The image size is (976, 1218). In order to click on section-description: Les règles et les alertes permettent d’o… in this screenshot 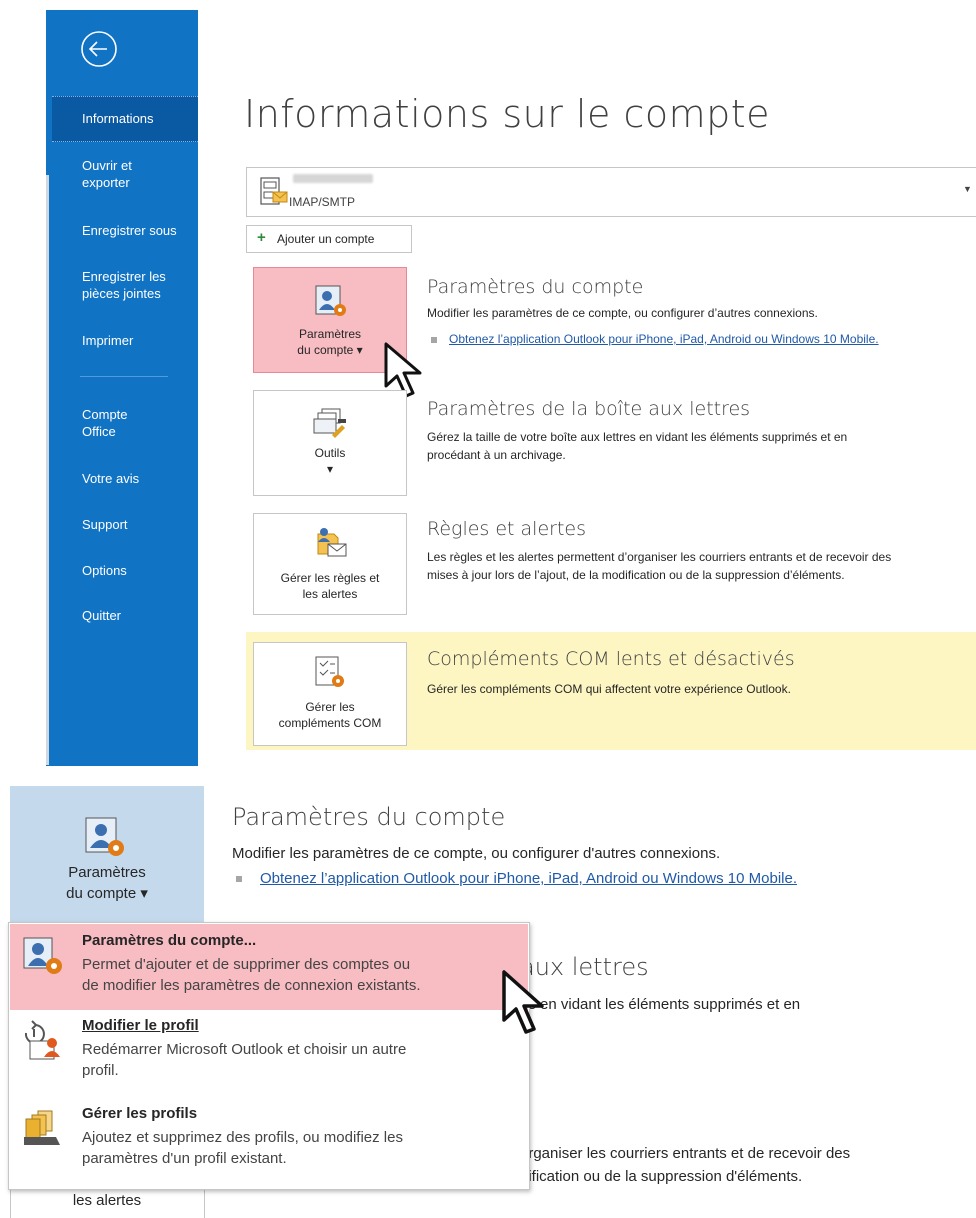, I will do `click(659, 566)`.